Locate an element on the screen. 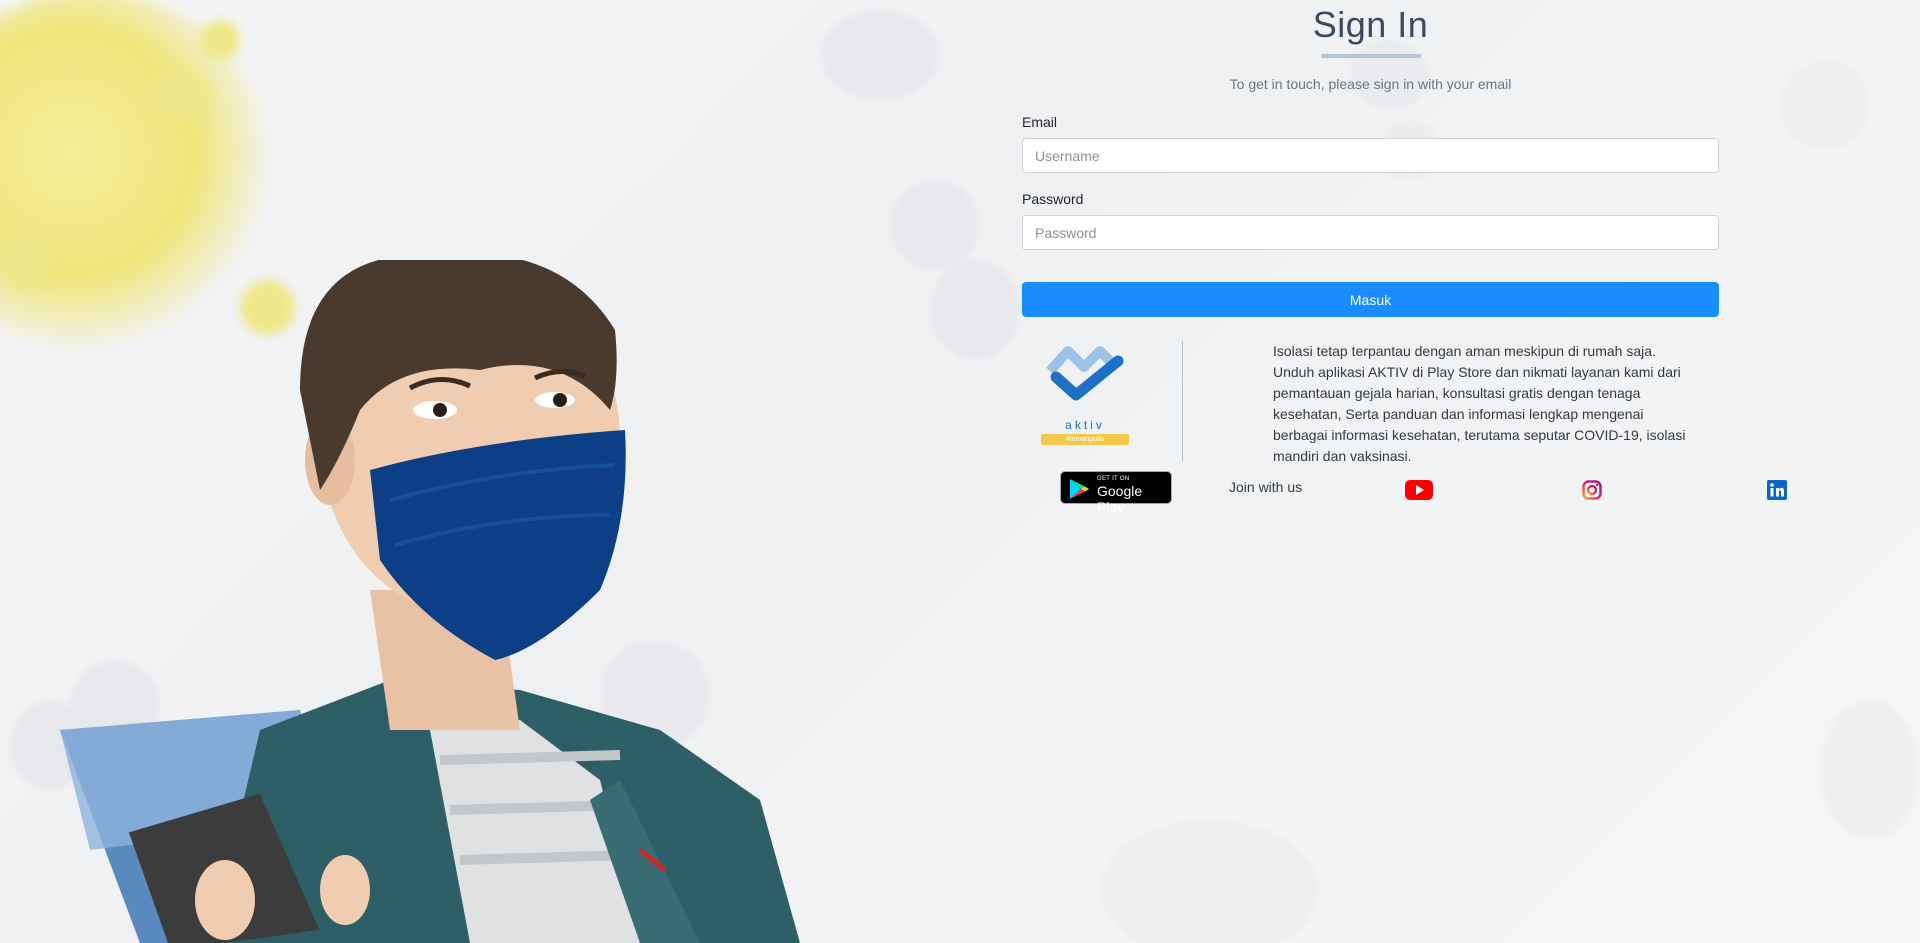  google-play-icon is located at coordinates (1079, 489).